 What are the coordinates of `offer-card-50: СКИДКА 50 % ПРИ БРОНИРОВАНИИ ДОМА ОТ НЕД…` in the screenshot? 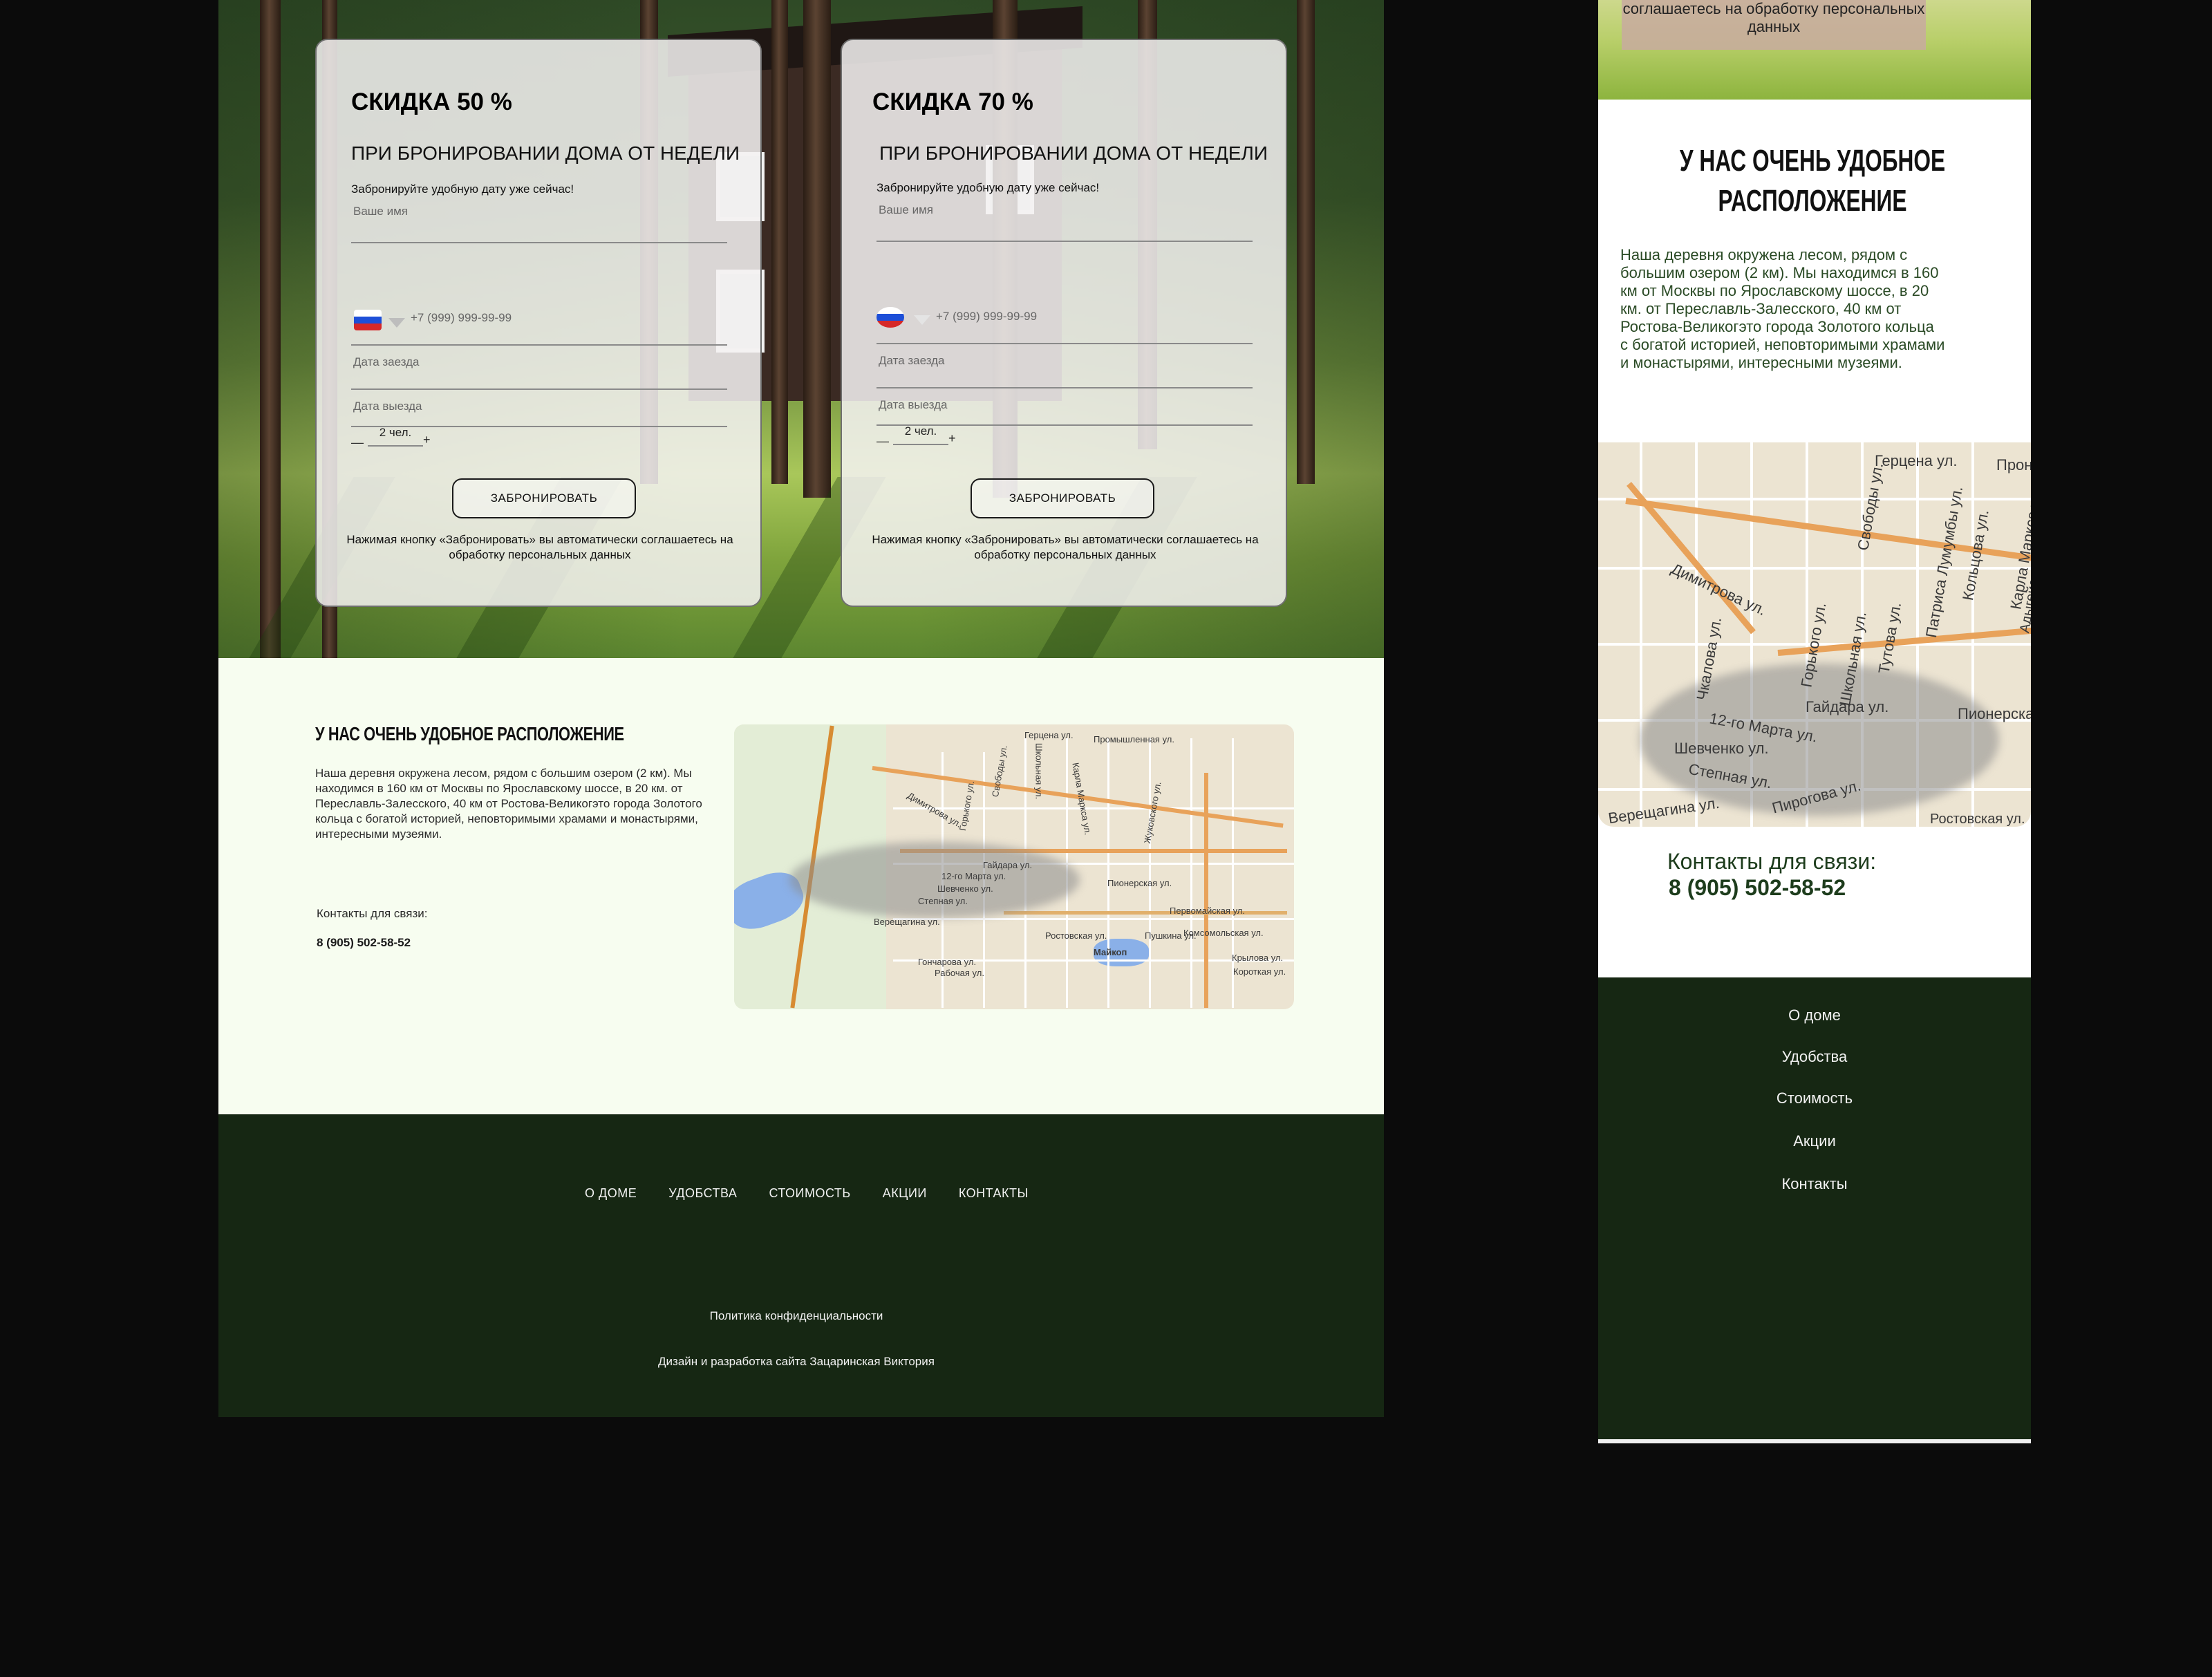 It's located at (538, 323).